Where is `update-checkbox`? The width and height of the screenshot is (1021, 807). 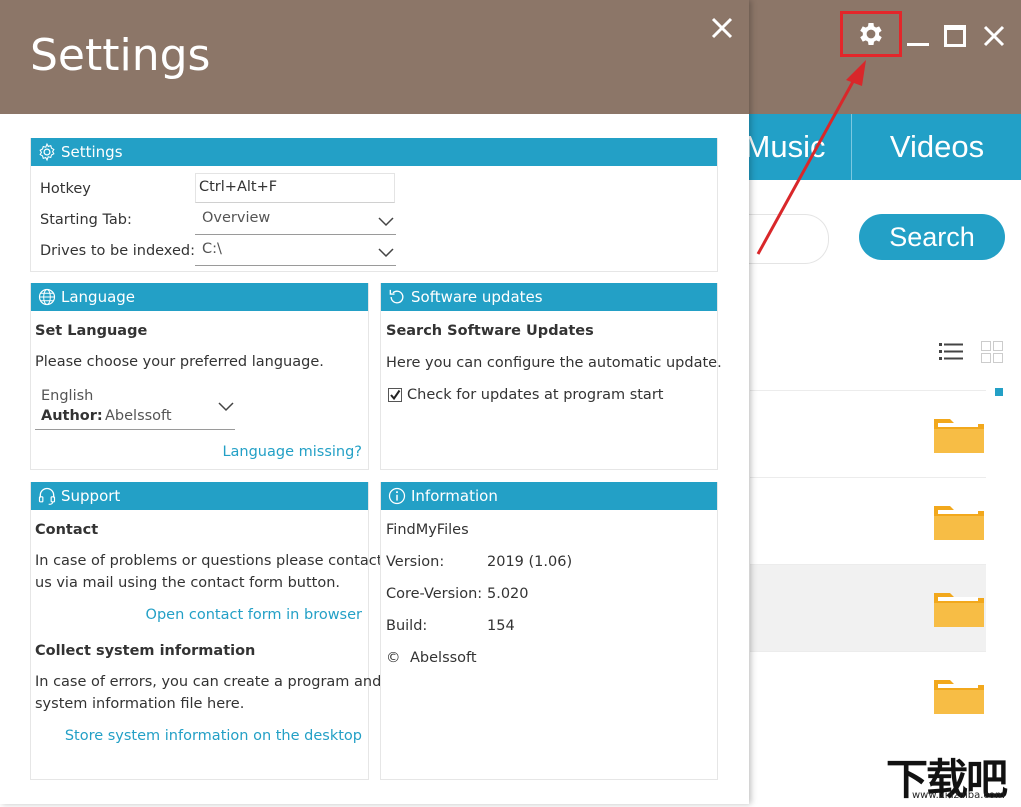 update-checkbox is located at coordinates (395, 395).